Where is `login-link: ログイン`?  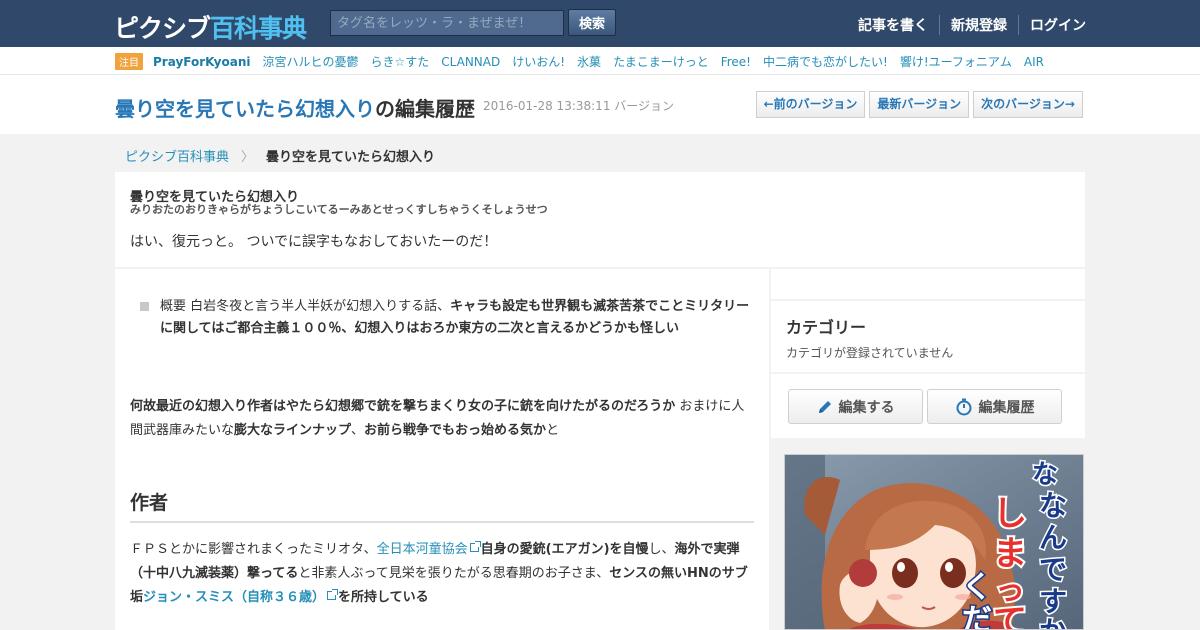 login-link: ログイン is located at coordinates (1052, 25).